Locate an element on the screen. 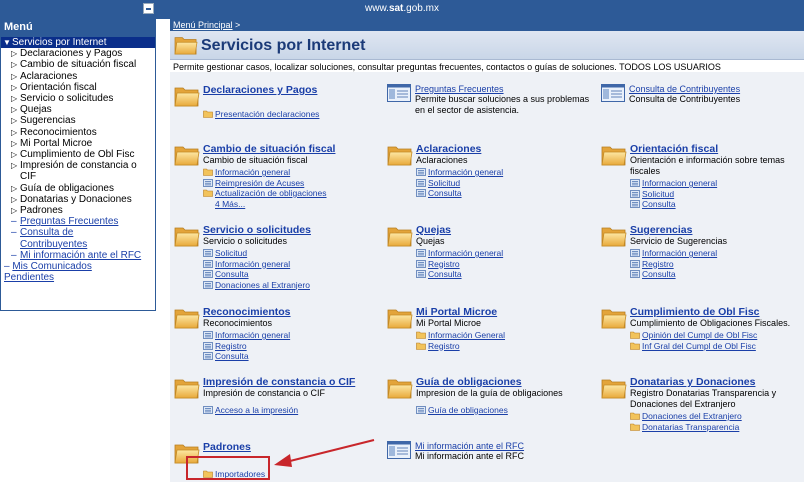  sidebar-link-preguntas: – Preguntas Frecuentes is located at coordinates (78, 221).